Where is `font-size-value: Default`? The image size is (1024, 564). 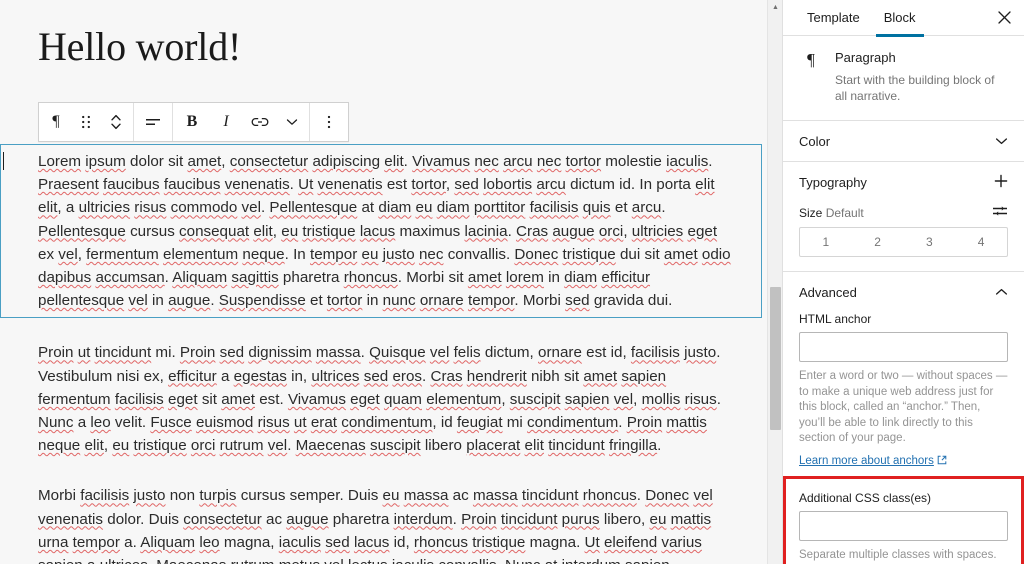 font-size-value: Default is located at coordinates (844, 212).